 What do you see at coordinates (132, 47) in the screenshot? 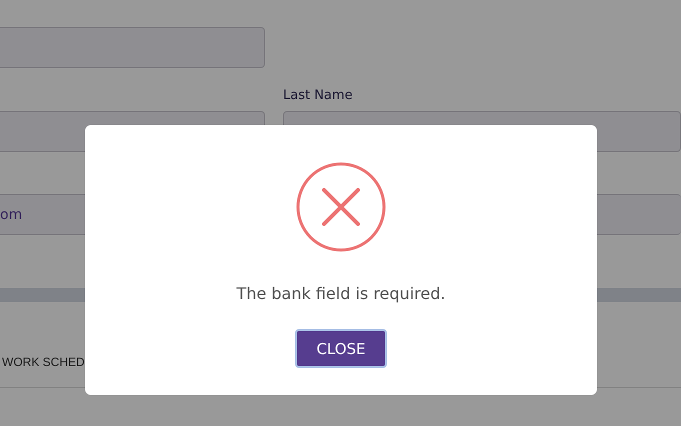
I see `text-field` at bounding box center [132, 47].